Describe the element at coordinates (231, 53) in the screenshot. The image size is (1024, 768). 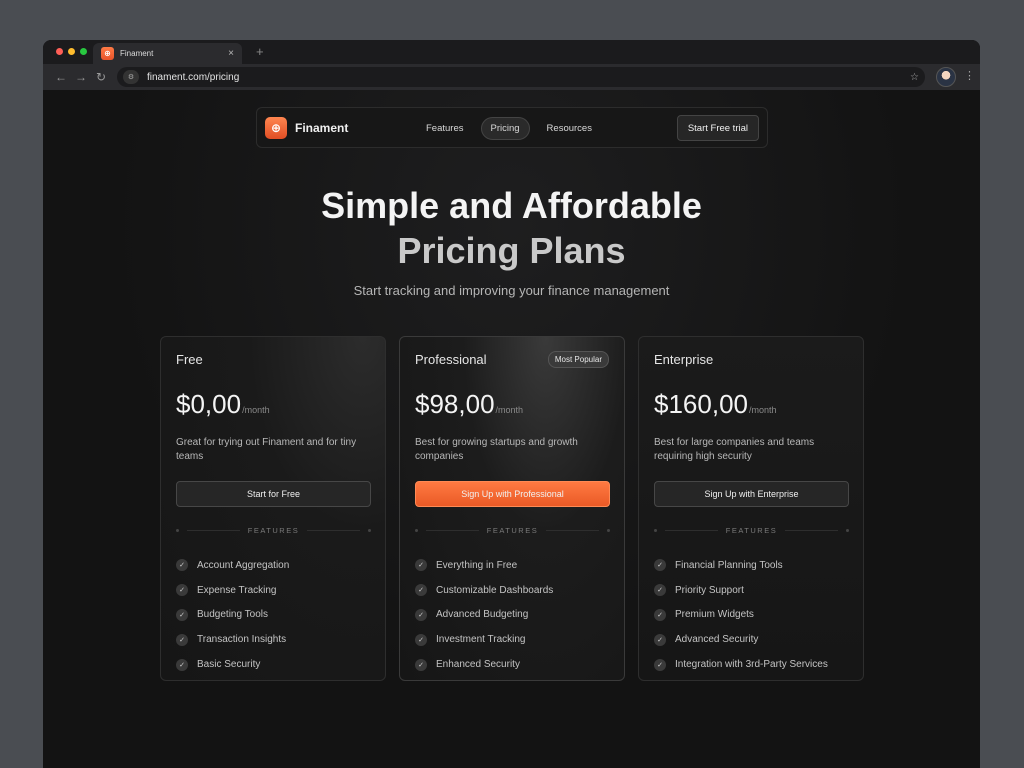
I see `tab-close-icon: ×` at that location.